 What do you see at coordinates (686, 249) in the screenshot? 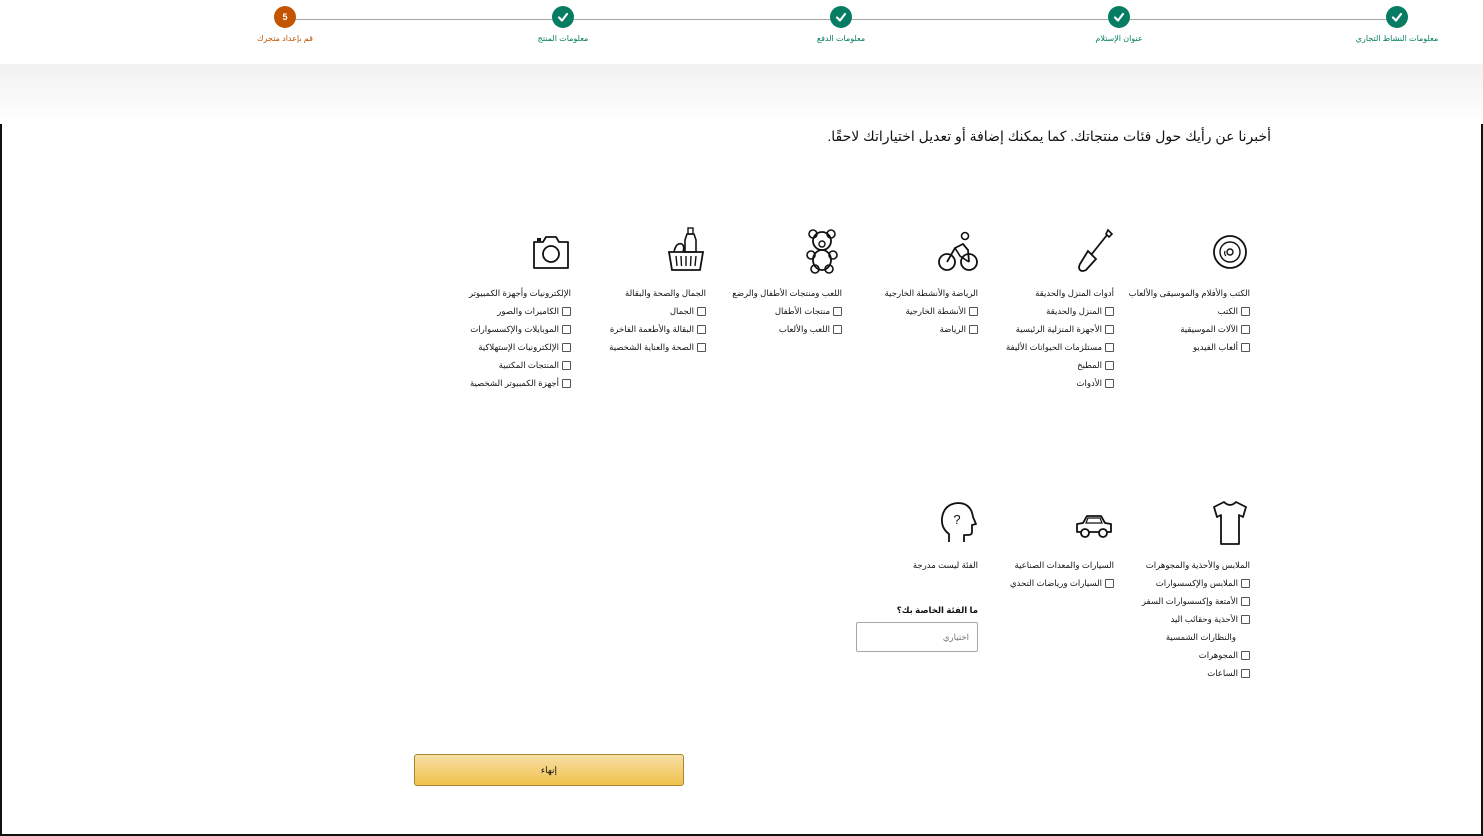
I see `grocery-basket-icon` at bounding box center [686, 249].